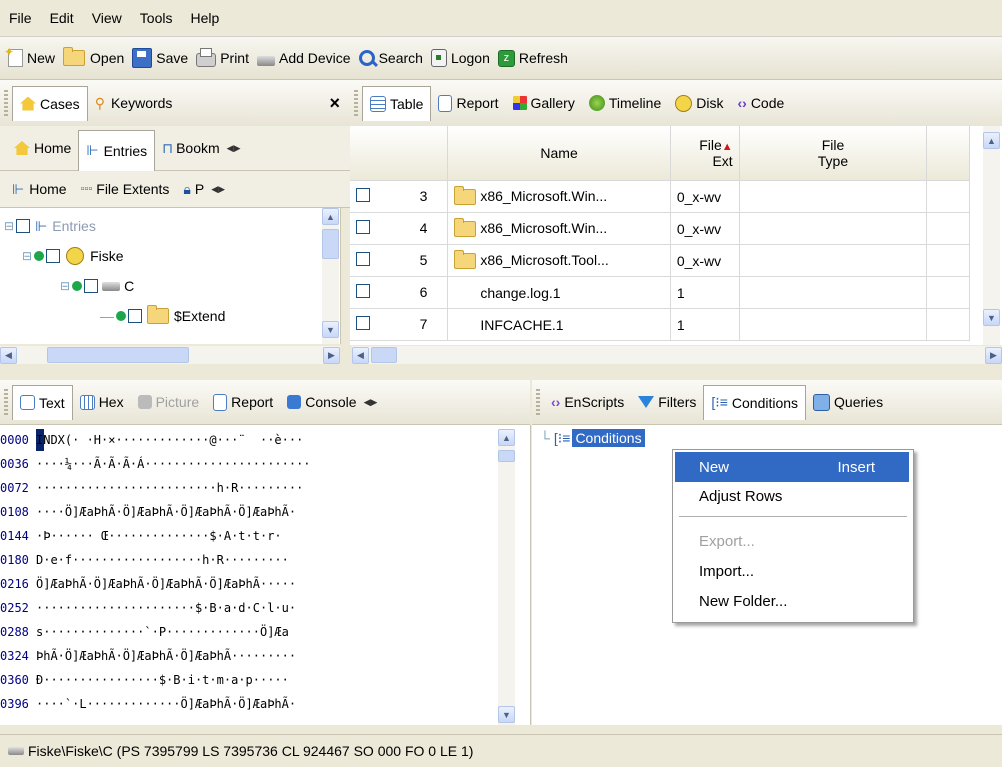 This screenshot has height=767, width=1002. Describe the element at coordinates (390, 59) in the screenshot. I see `search-button: Search` at that location.